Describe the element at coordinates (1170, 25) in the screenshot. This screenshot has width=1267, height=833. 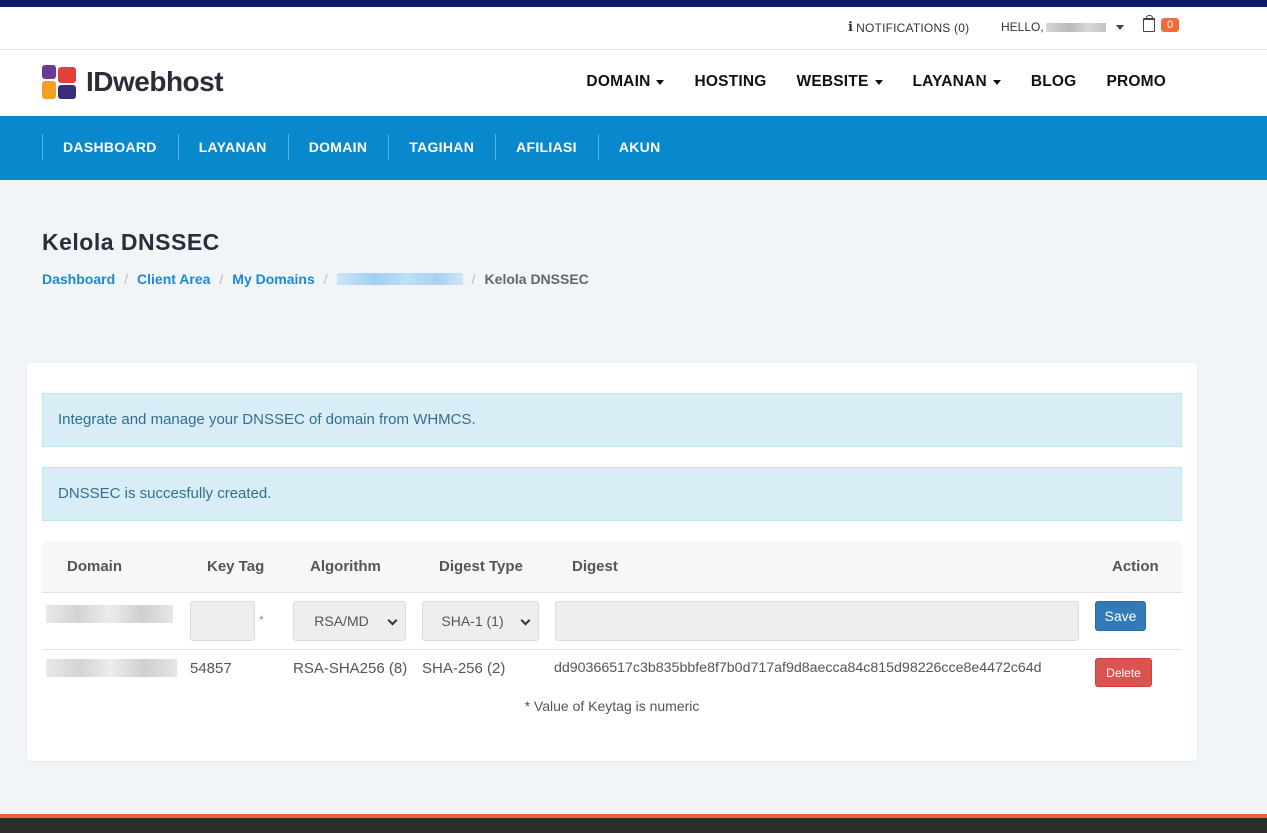
I see `cart-count-badge: 0` at that location.